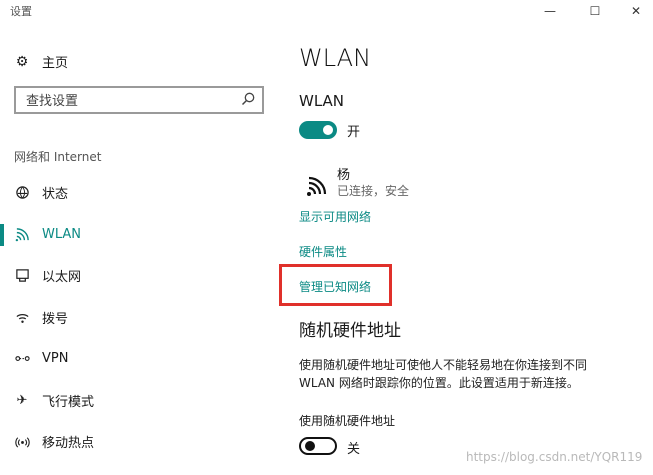 The image size is (653, 475). Describe the element at coordinates (350, 331) in the screenshot. I see `random-hw-title: 随机硬件地址` at that location.